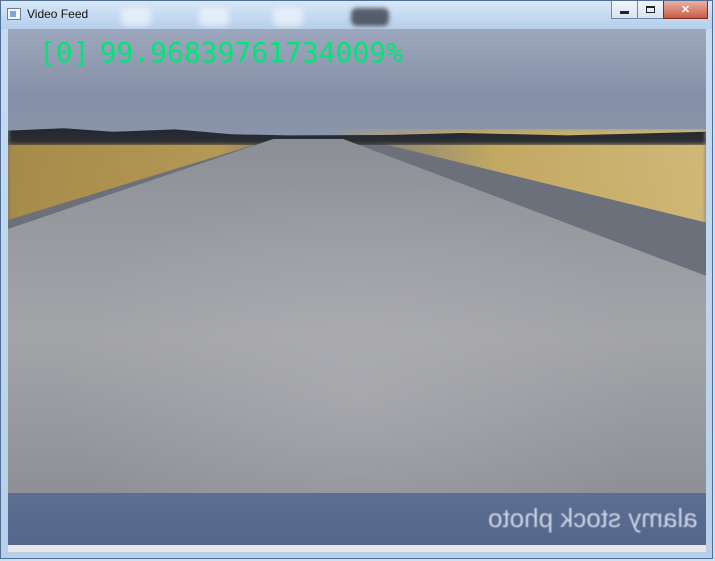 This screenshot has height=561, width=715. I want to click on maximize-icon, so click(650, 9).